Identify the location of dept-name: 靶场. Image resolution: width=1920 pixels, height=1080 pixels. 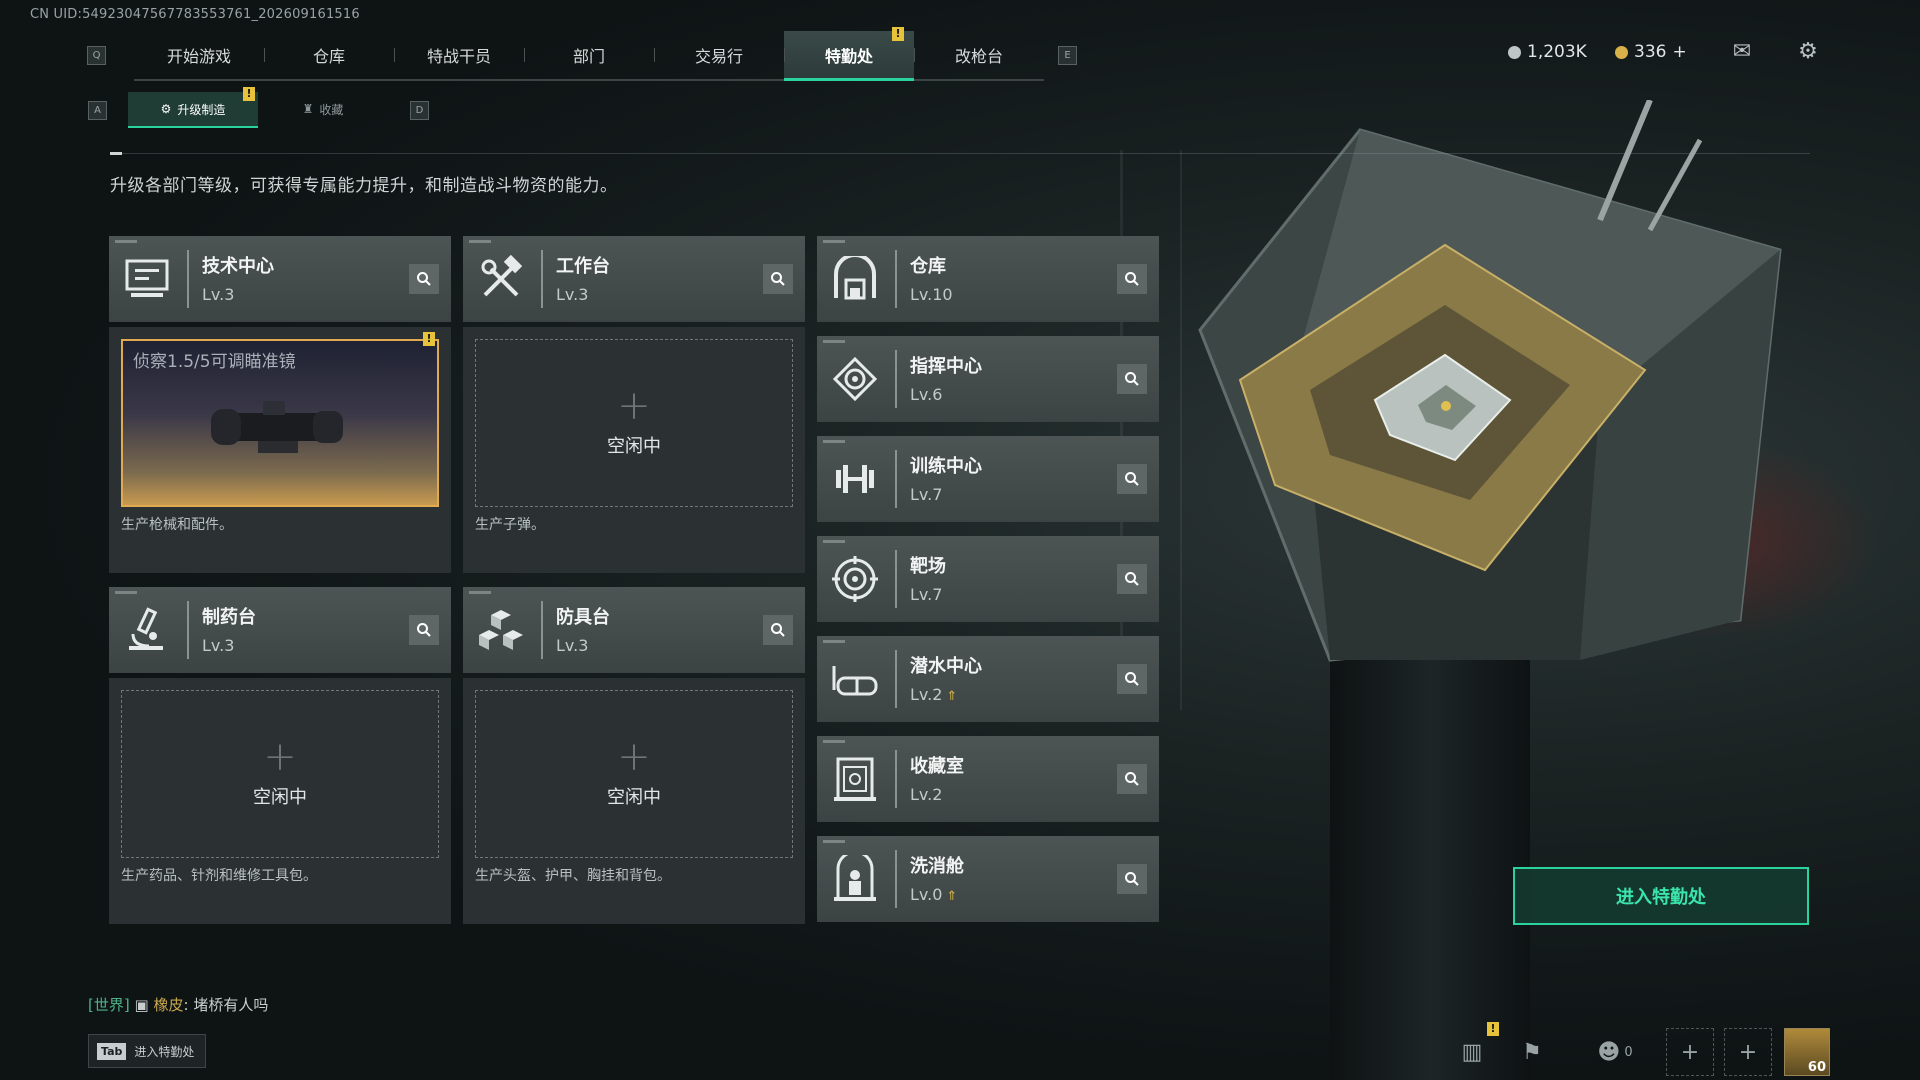
(928, 566).